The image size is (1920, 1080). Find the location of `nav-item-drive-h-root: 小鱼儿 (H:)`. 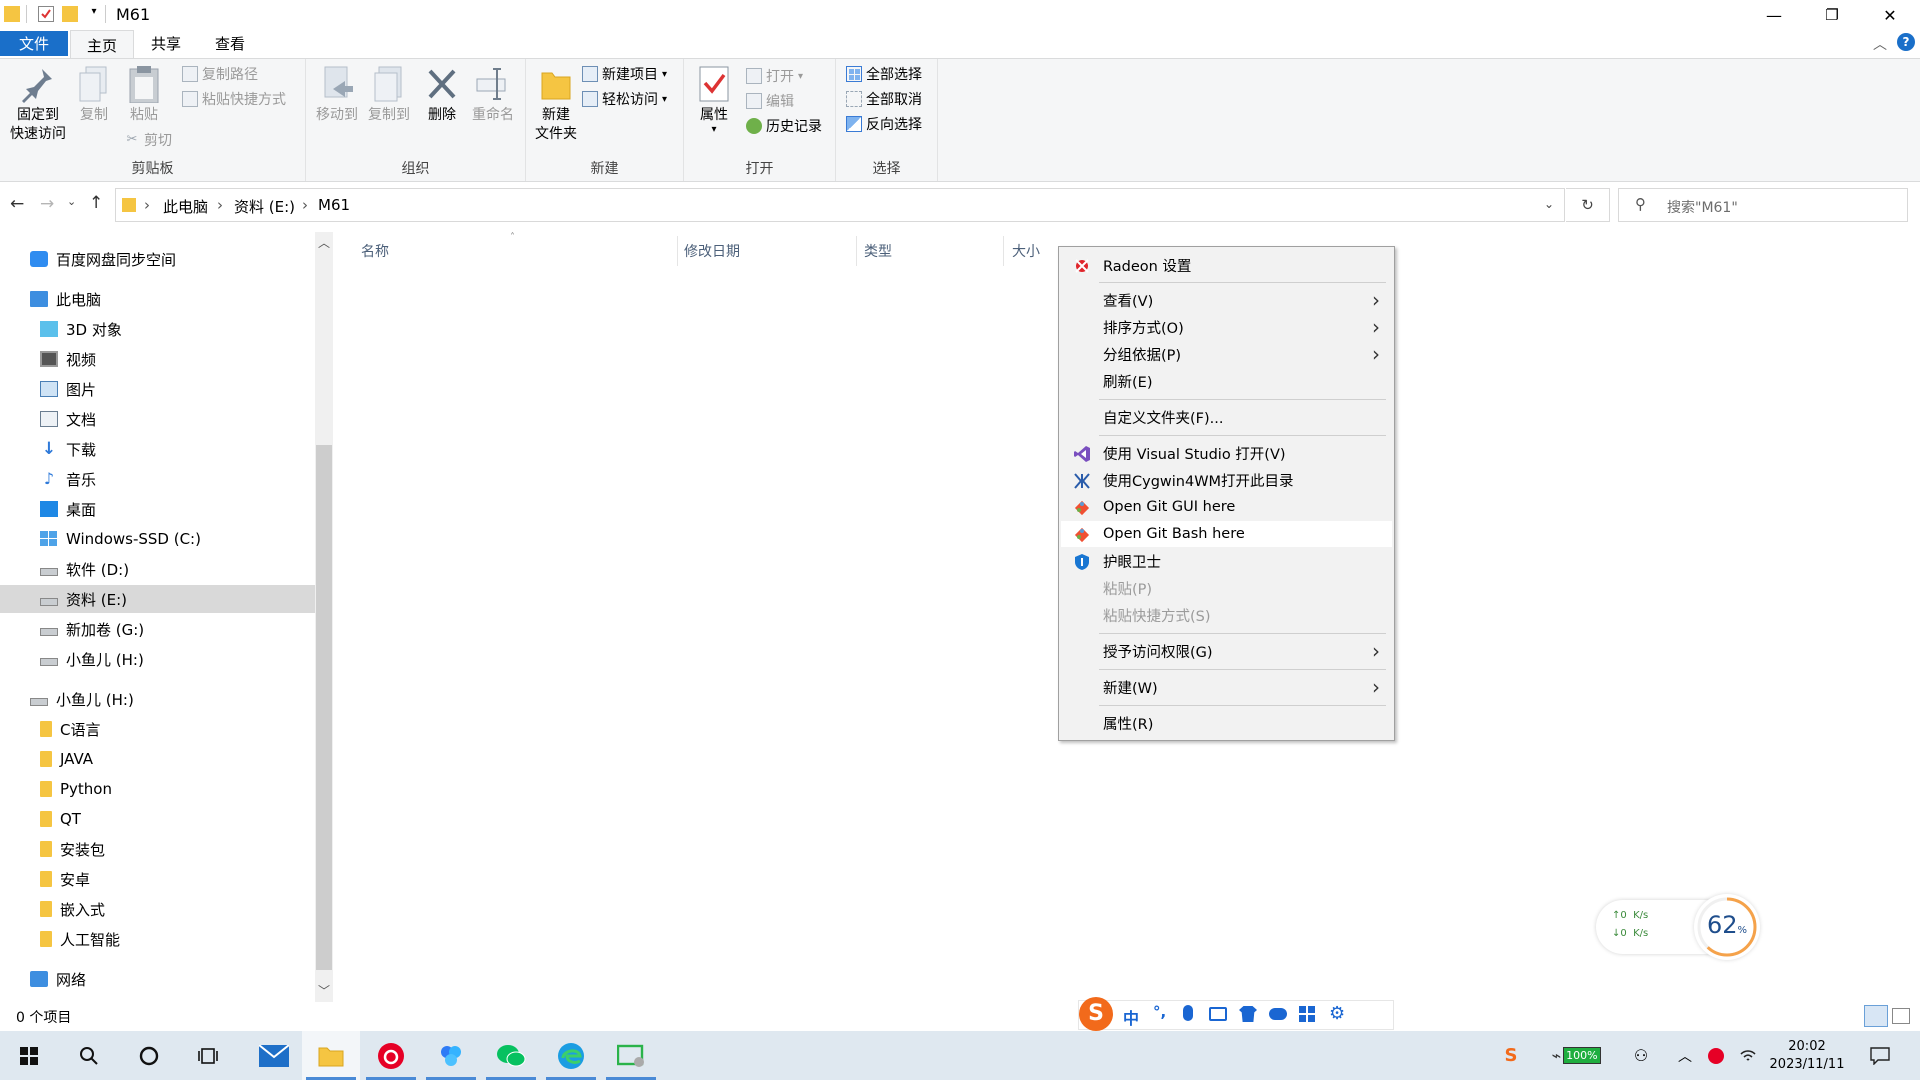

nav-item-drive-h-root: 小鱼儿 (H:) is located at coordinates (82, 699).